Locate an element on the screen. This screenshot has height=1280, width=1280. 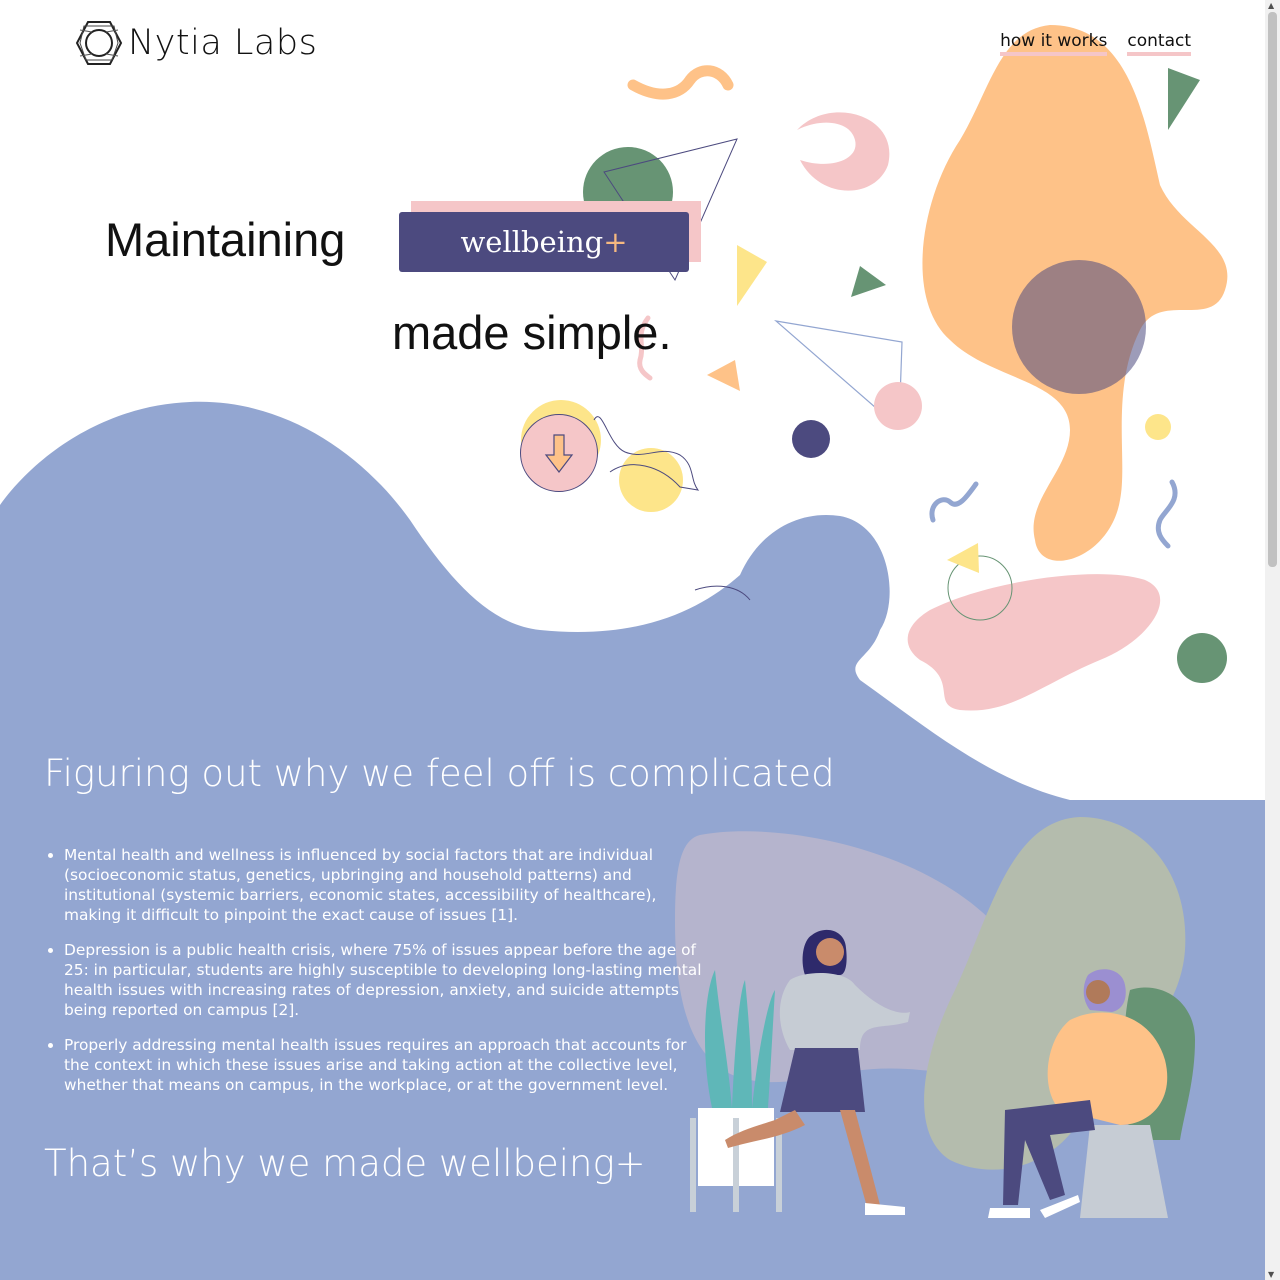
scrollbar-thumb is located at coordinates (1272, 289).